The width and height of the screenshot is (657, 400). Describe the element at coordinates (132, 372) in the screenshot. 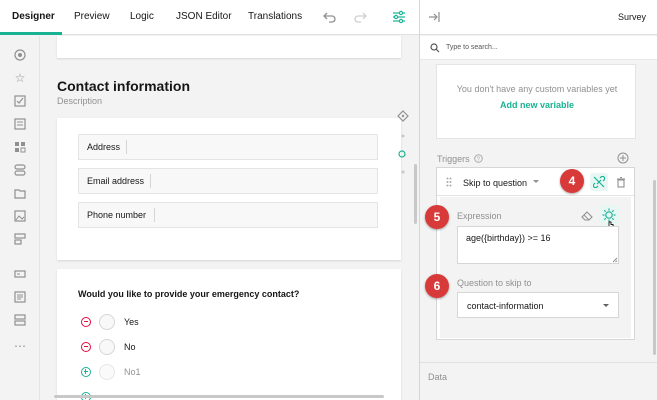

I see `new-choice-label: No1` at that location.